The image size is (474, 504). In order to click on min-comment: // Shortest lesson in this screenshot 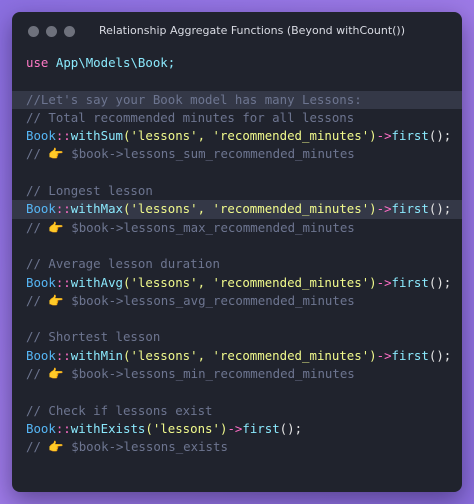, I will do `click(93, 337)`.